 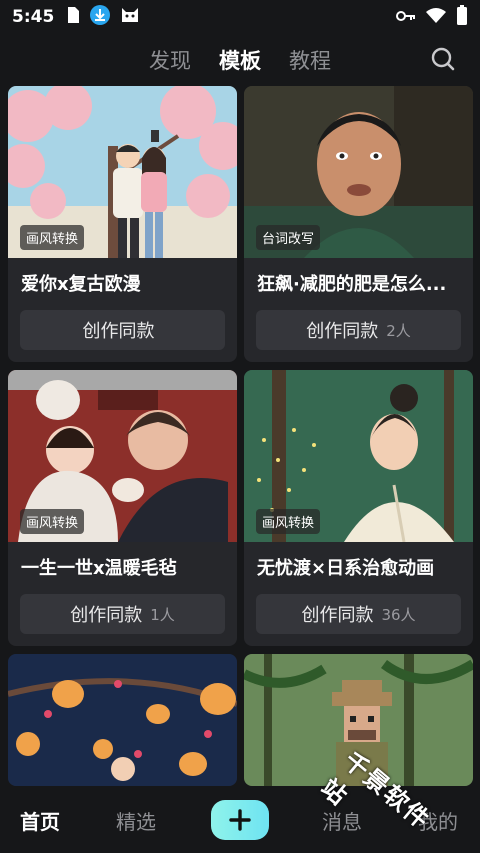 I want to click on template-thumbnail: 台词改写, so click(x=358, y=172).